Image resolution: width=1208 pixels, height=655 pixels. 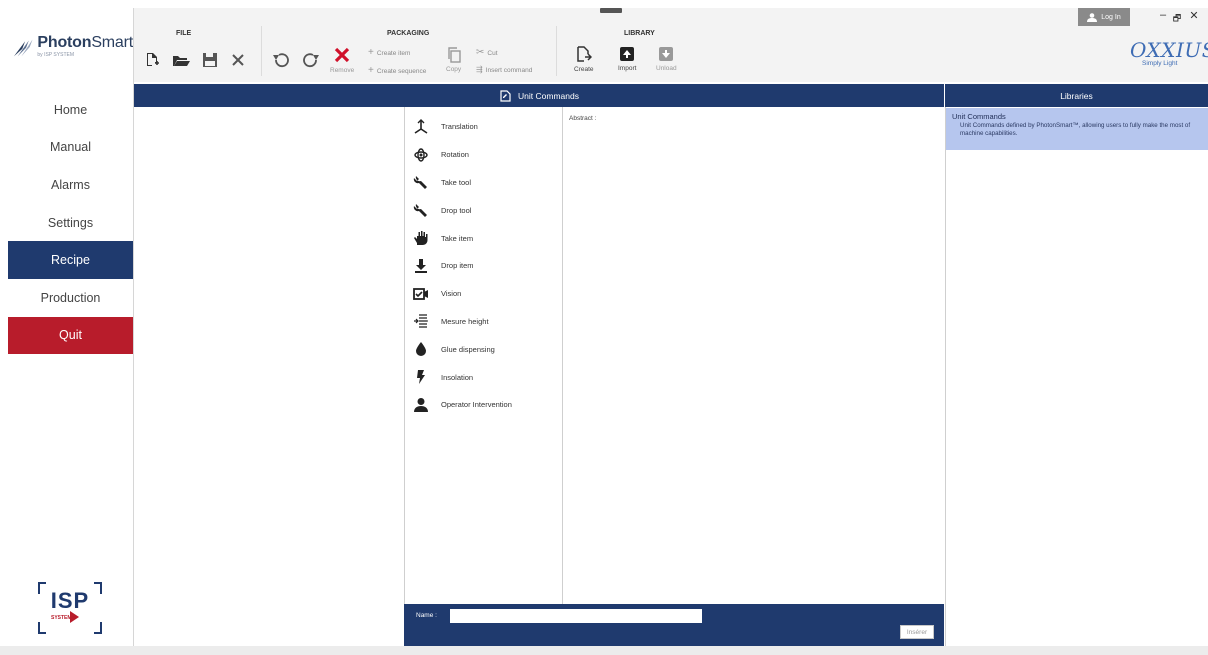 What do you see at coordinates (483, 349) in the screenshot?
I see `list-item: Glue dispensing` at bounding box center [483, 349].